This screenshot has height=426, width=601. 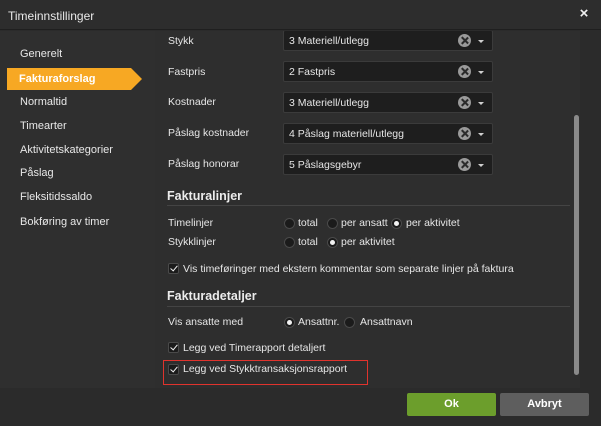 What do you see at coordinates (349, 322) in the screenshot?
I see `radio-ansattnavn` at bounding box center [349, 322].